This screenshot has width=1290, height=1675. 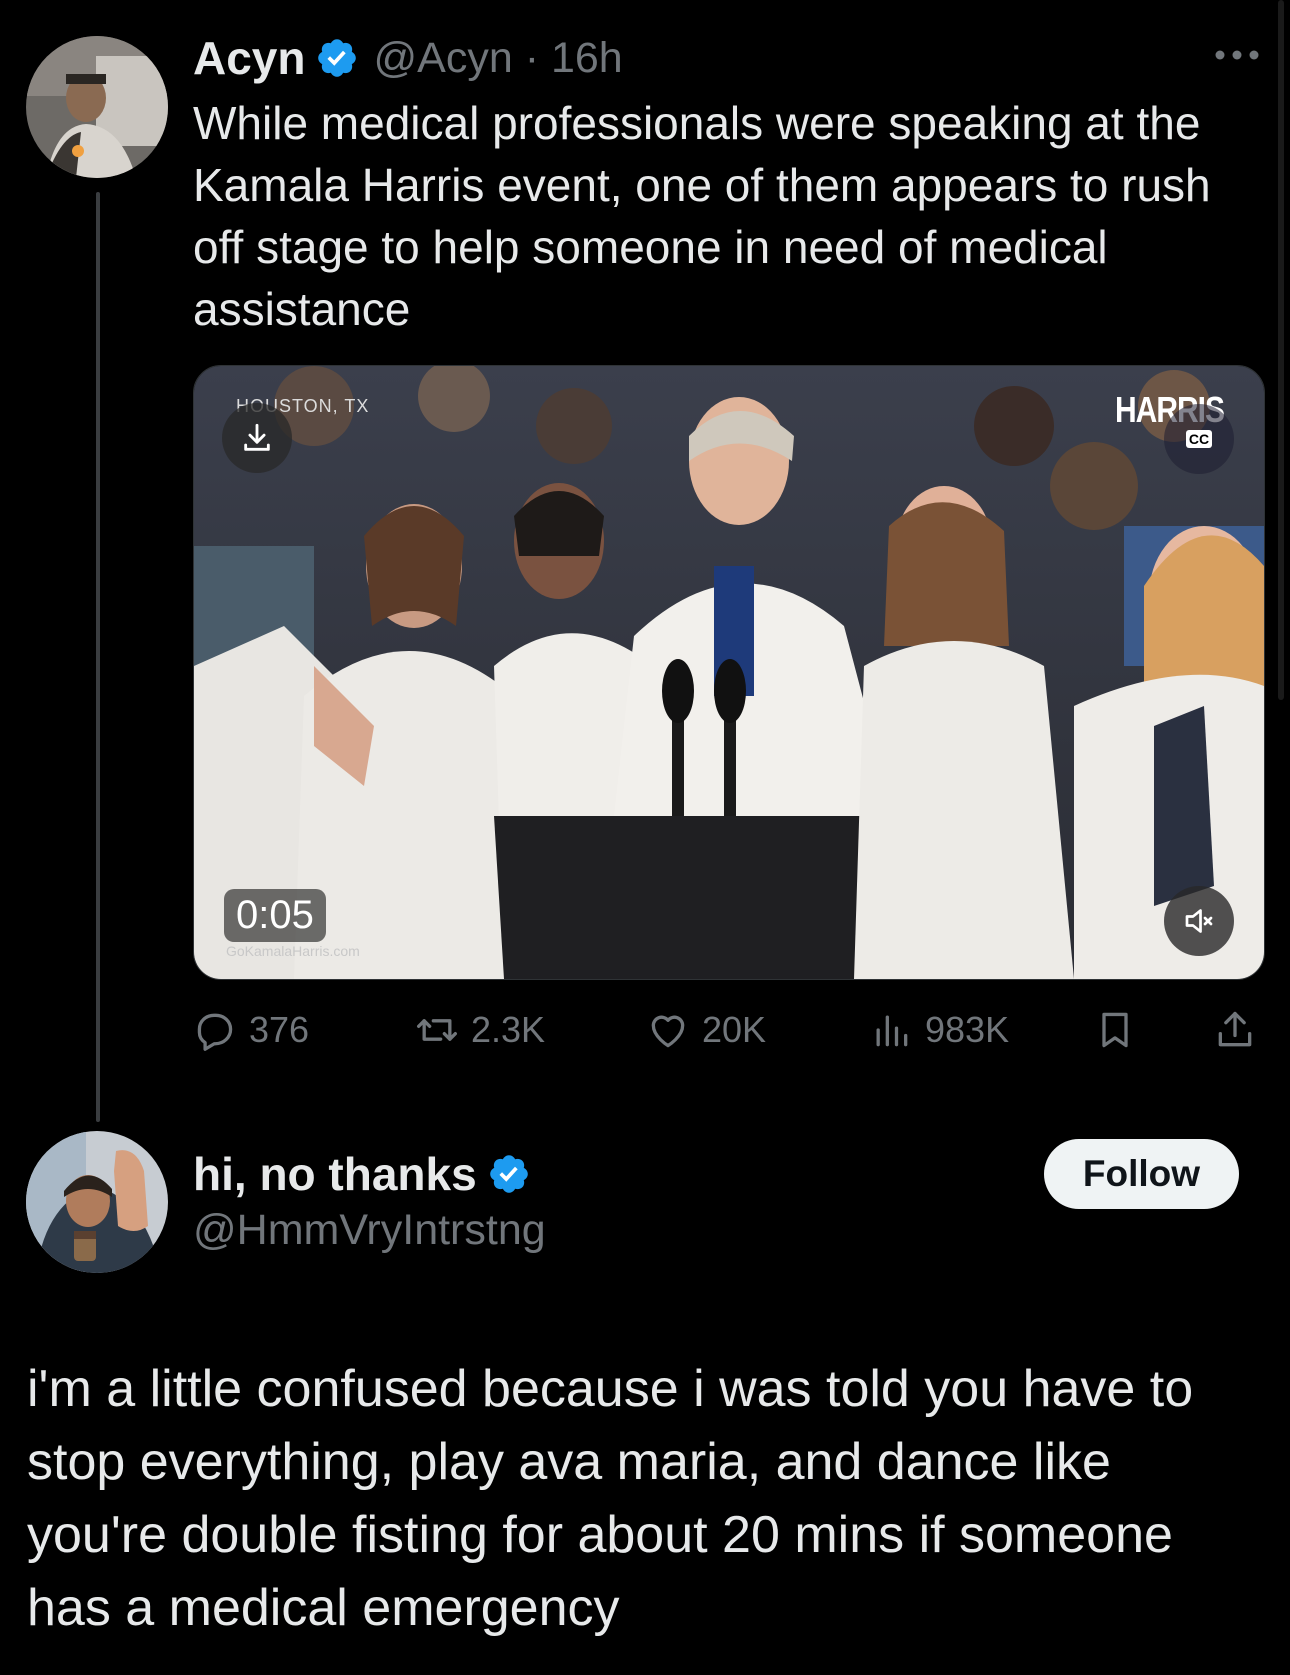 I want to click on views-icon, so click(x=892, y=1031).